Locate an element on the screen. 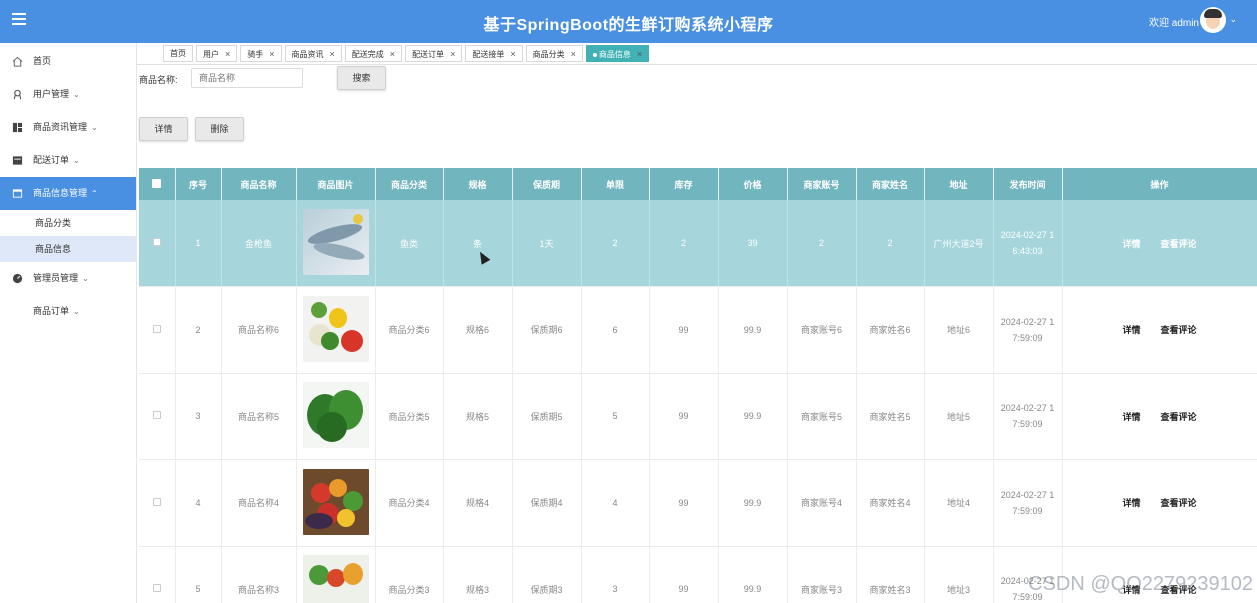  sidebar-subitem-product-info: 商品信息 is located at coordinates (68, 249).